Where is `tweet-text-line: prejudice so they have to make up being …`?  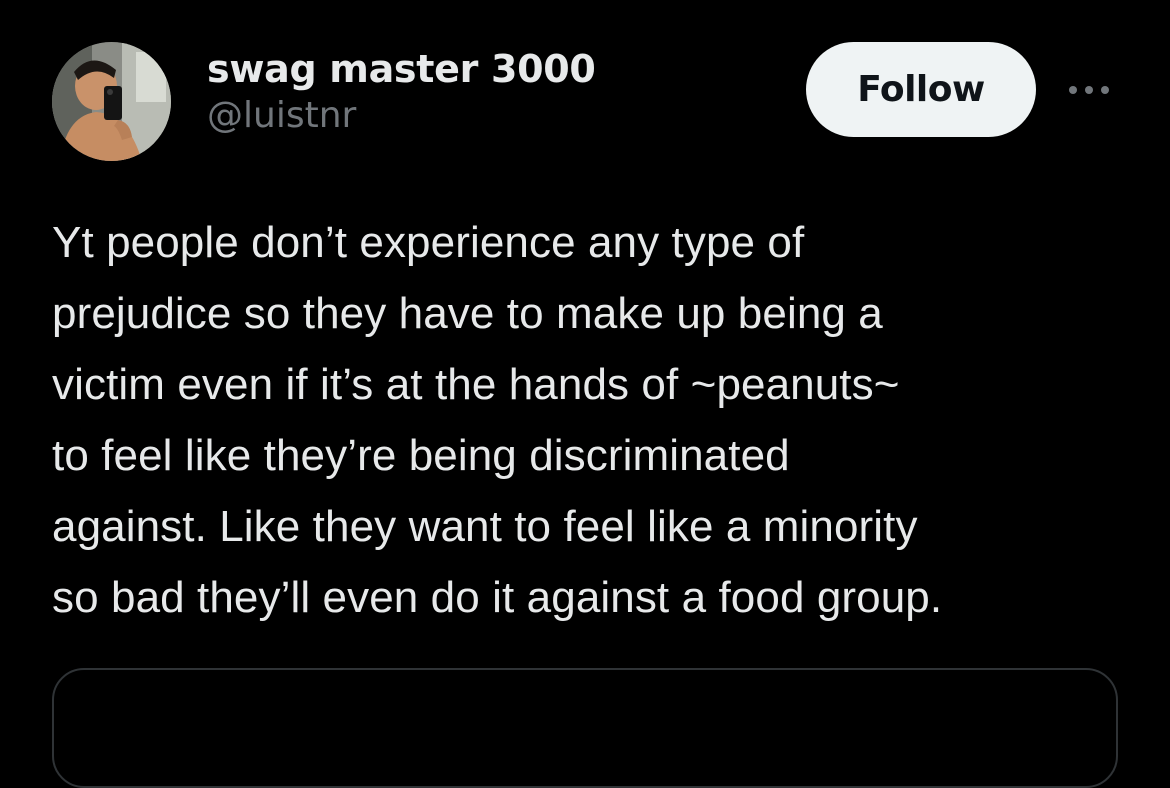 tweet-text-line: prejudice so they have to make up being … is located at coordinates (467, 313).